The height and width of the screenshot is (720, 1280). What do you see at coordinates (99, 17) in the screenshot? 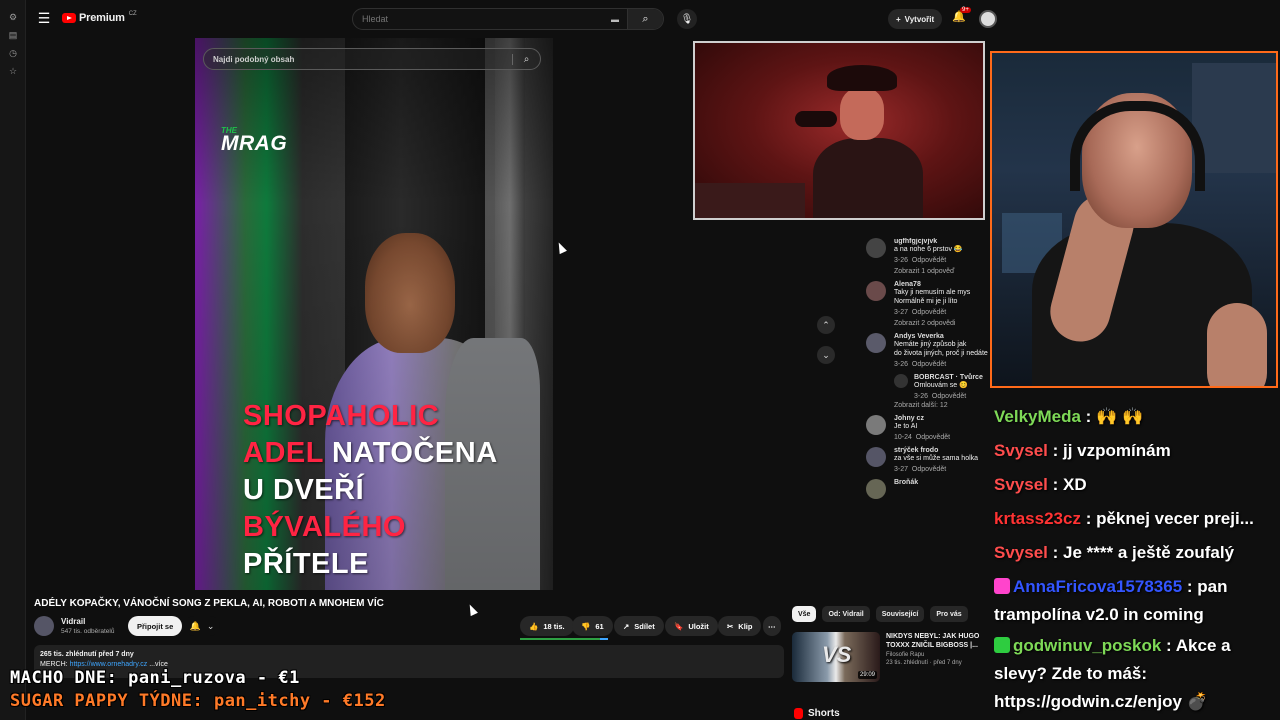
I see `youtube-premium-logo: Premium CZ` at bounding box center [99, 17].